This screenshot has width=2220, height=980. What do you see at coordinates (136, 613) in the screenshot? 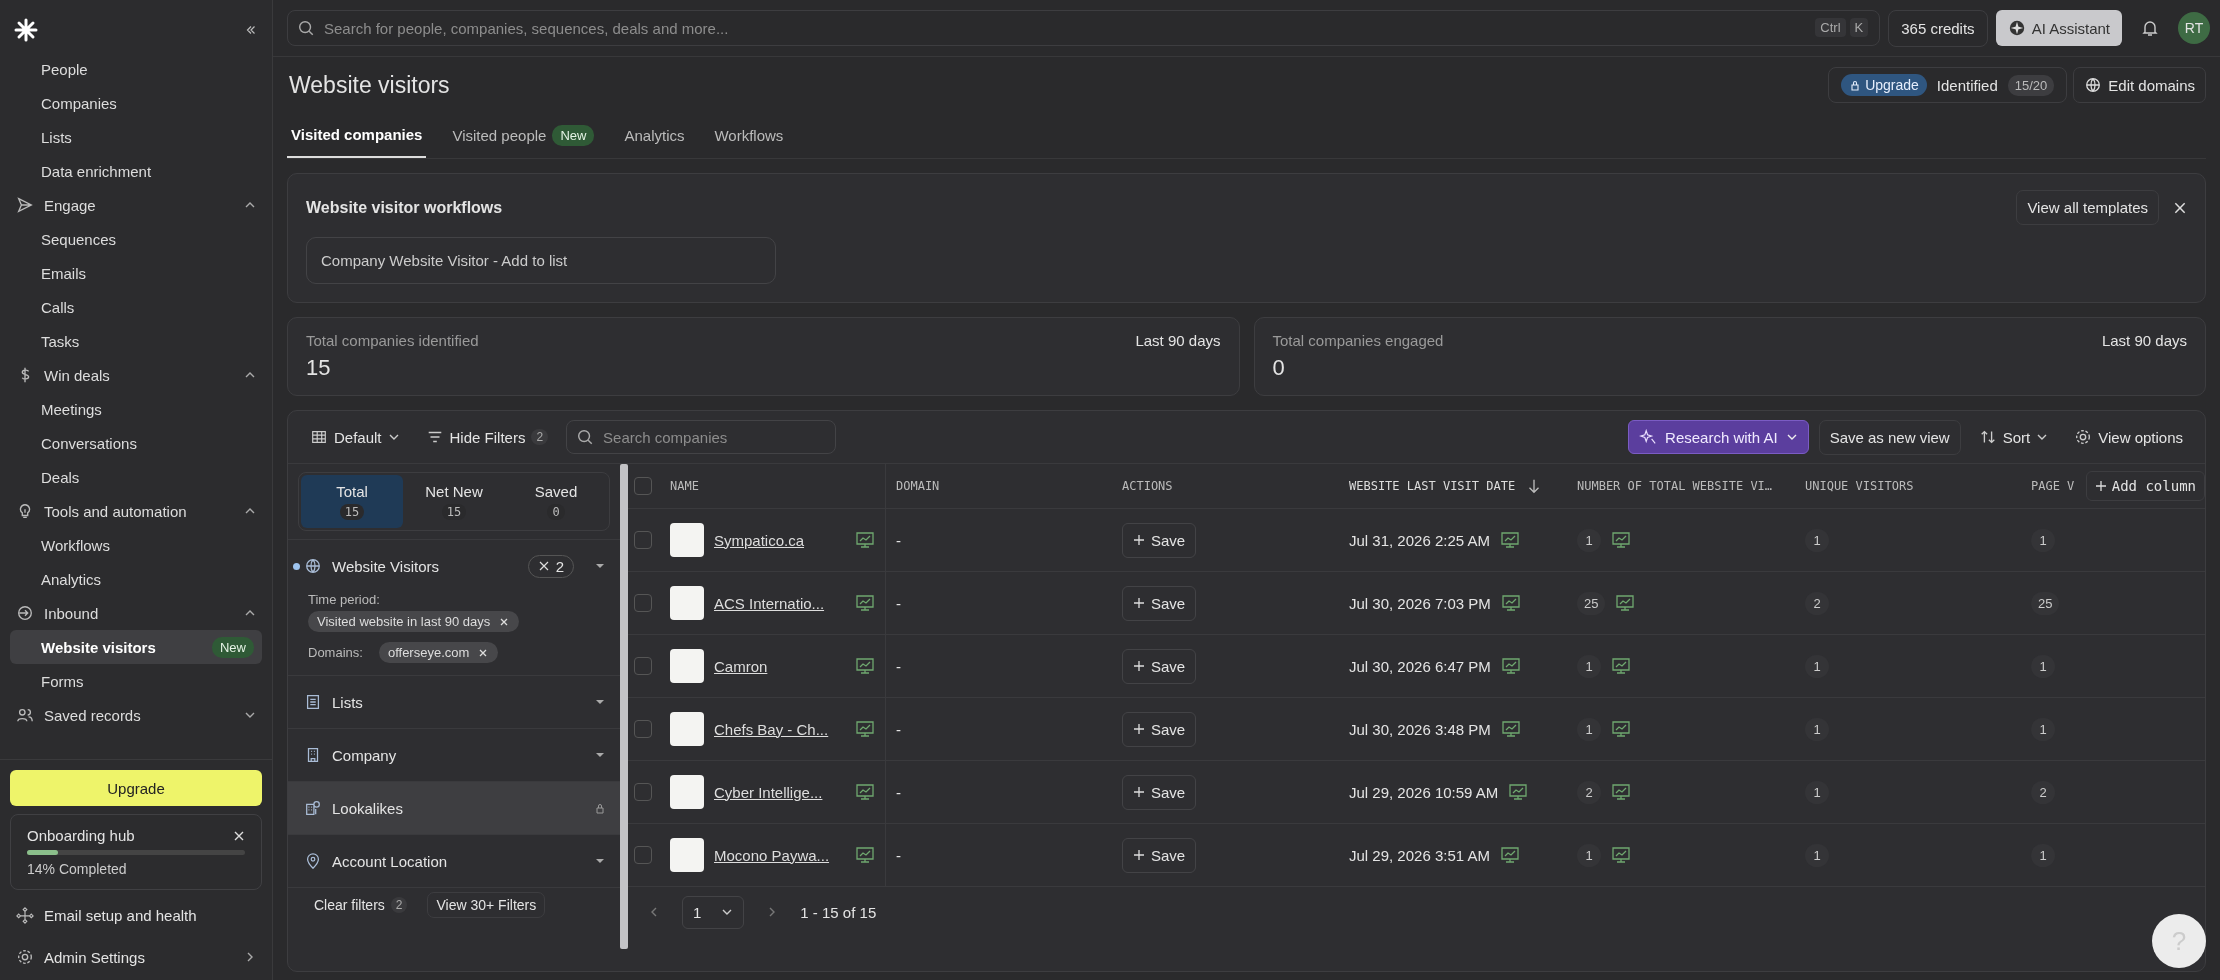
I see `nav-section: Inbound` at bounding box center [136, 613].